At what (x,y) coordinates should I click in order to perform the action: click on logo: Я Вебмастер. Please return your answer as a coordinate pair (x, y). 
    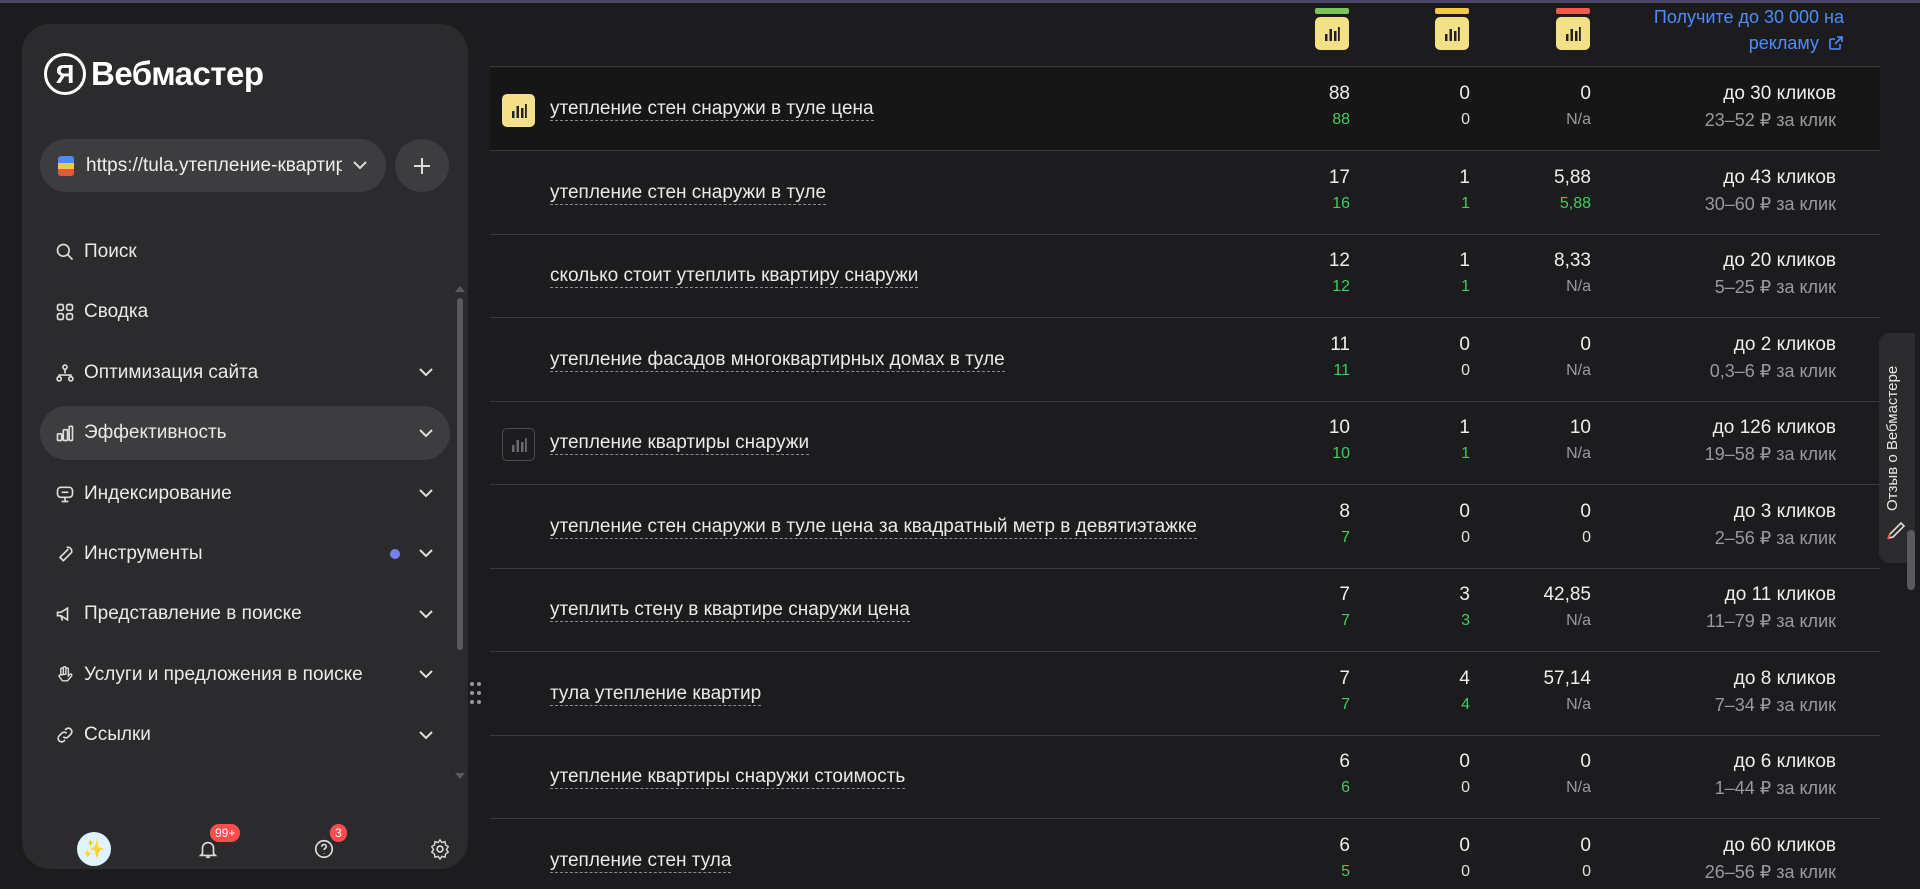
    Looking at the image, I should click on (154, 74).